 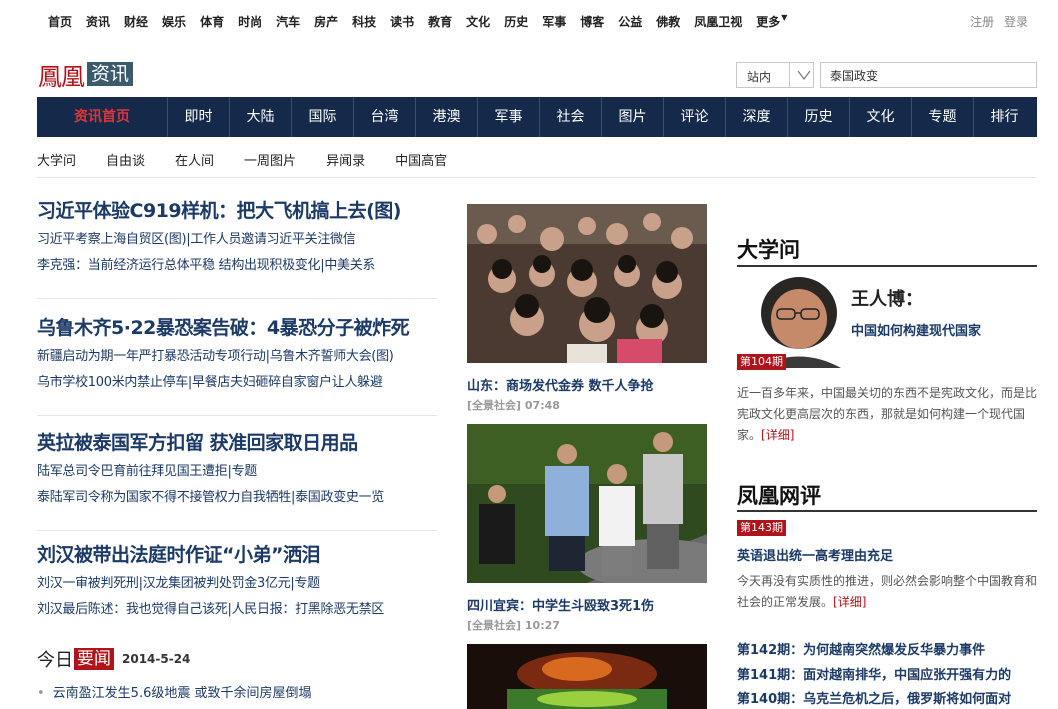 I want to click on story-related-link: 刘汉一审被判死刑, so click(x=88, y=583).